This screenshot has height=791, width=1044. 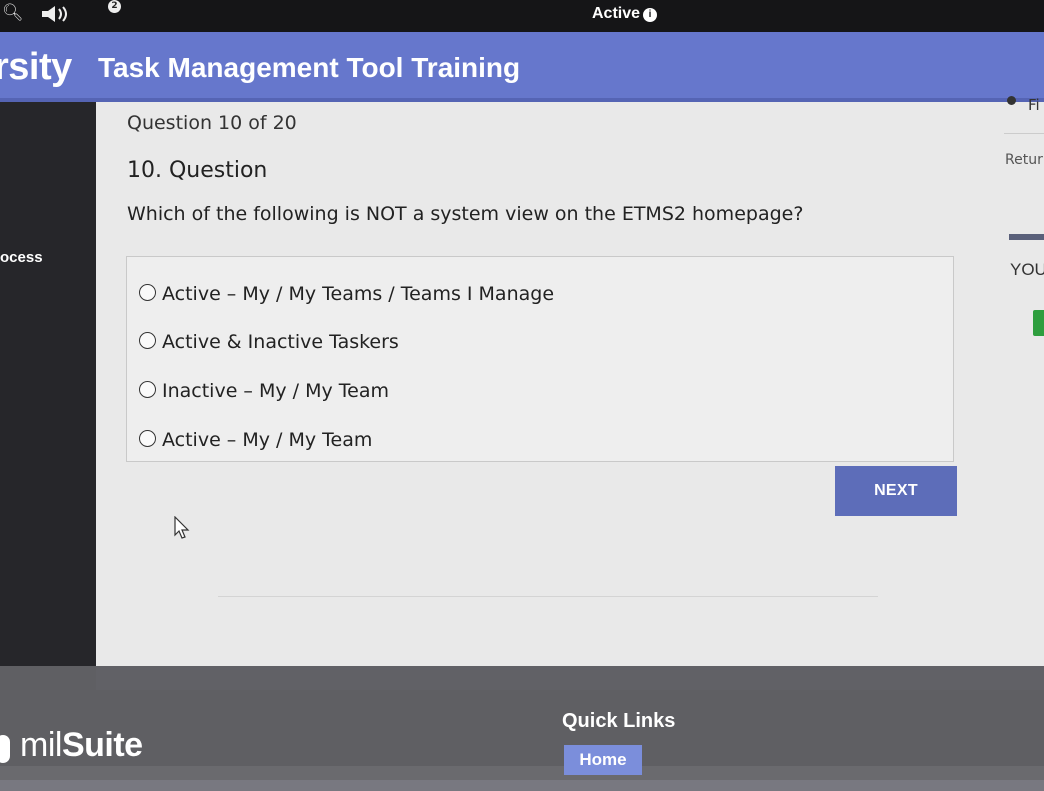 I want to click on info-icon: i, so click(x=650, y=15).